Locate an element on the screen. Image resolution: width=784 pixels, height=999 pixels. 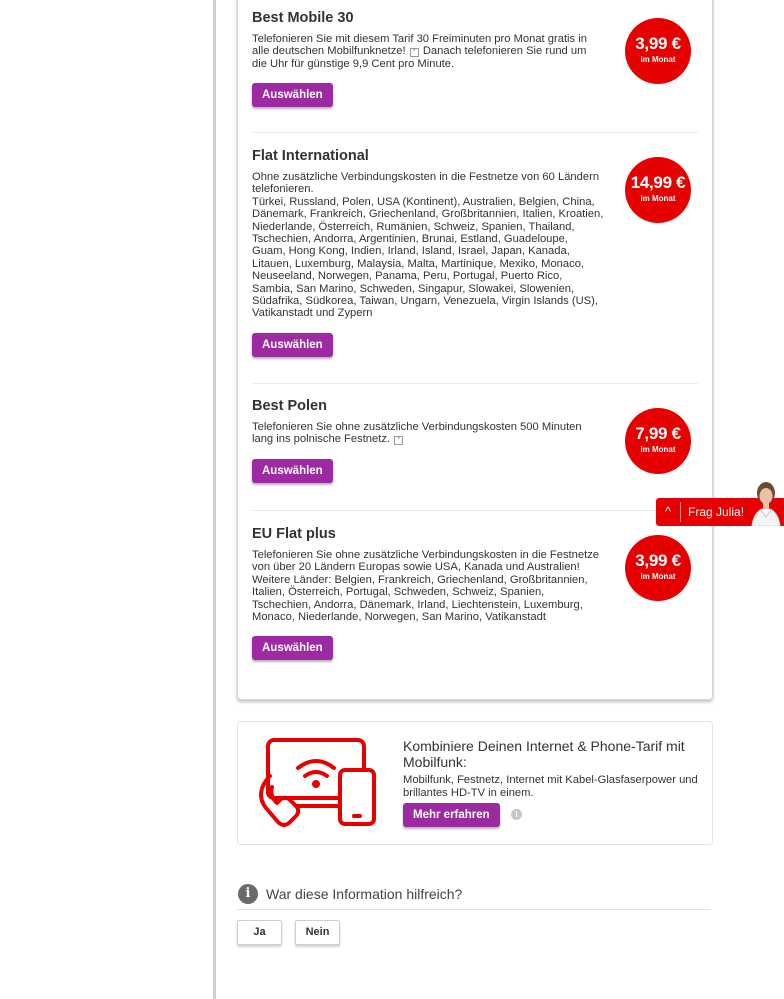
price-amount: 7,99 € is located at coordinates (658, 433).